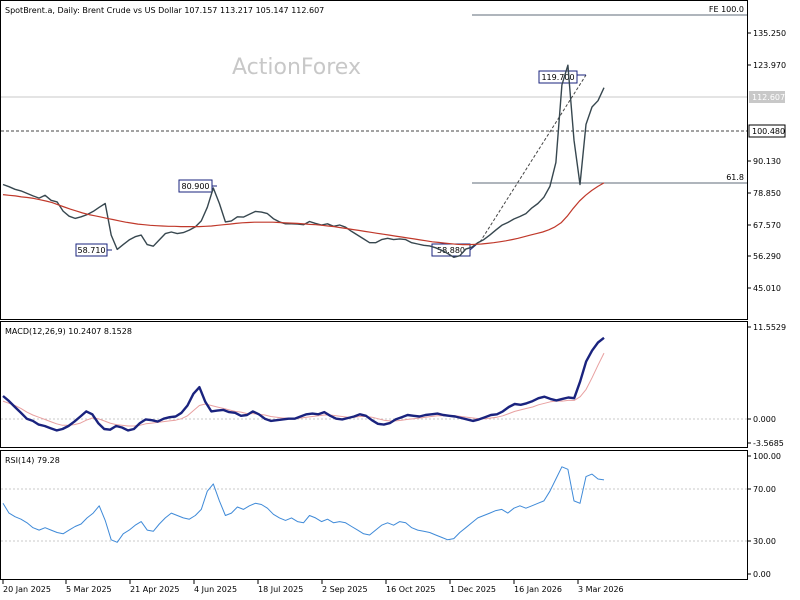 This screenshot has height=600, width=800. Describe the element at coordinates (769, 33) in the screenshot. I see `price-tick-label: 135.250` at that location.